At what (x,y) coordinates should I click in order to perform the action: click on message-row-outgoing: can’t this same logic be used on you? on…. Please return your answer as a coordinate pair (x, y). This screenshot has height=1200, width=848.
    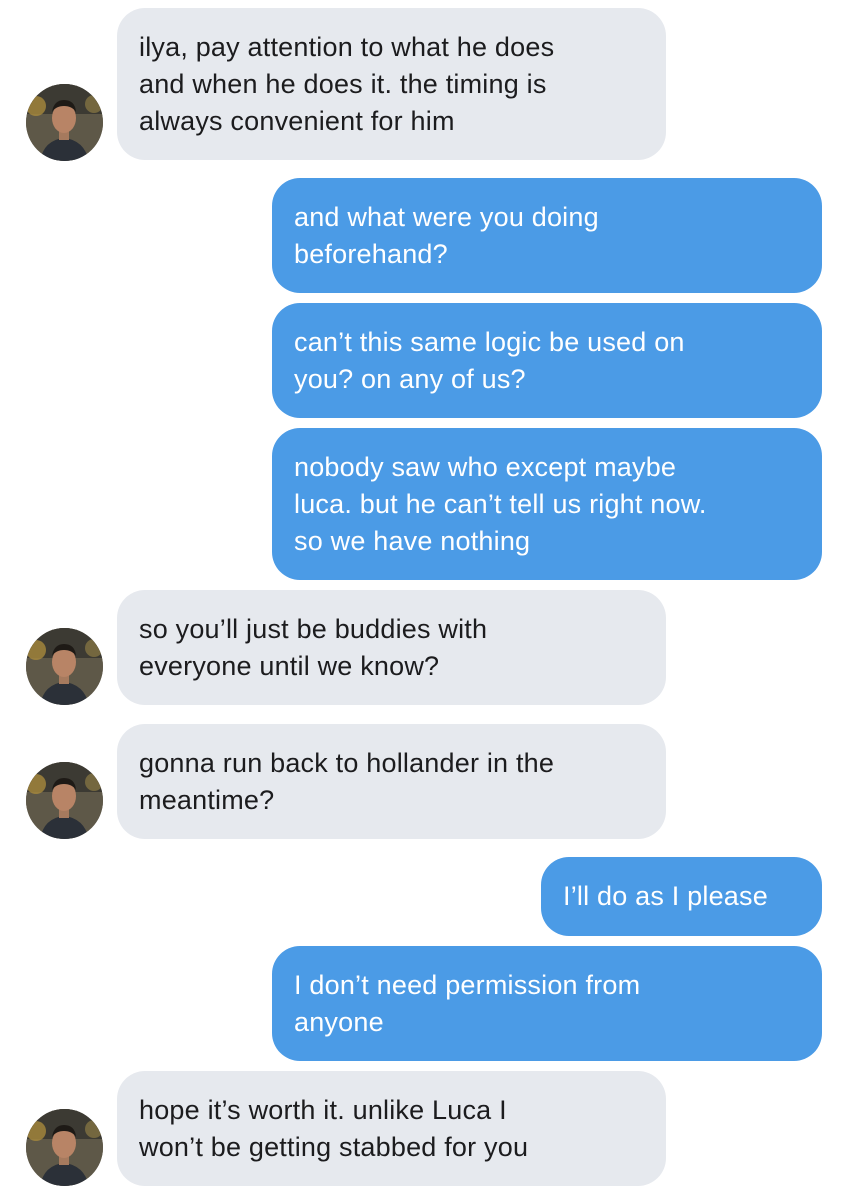
    Looking at the image, I should click on (424, 360).